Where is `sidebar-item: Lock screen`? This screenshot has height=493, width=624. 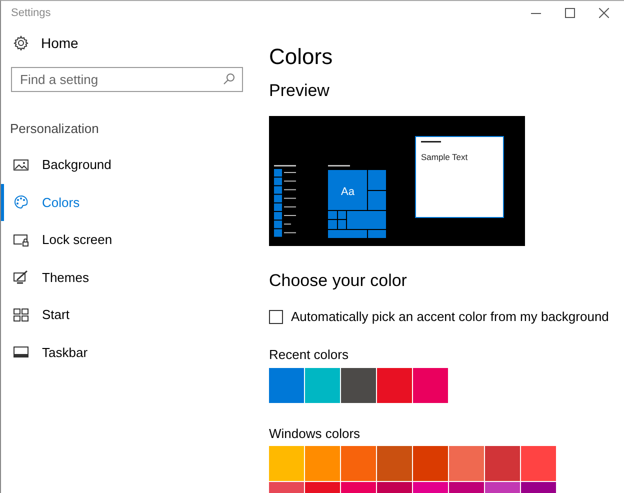
sidebar-item: Lock screen is located at coordinates (60, 239).